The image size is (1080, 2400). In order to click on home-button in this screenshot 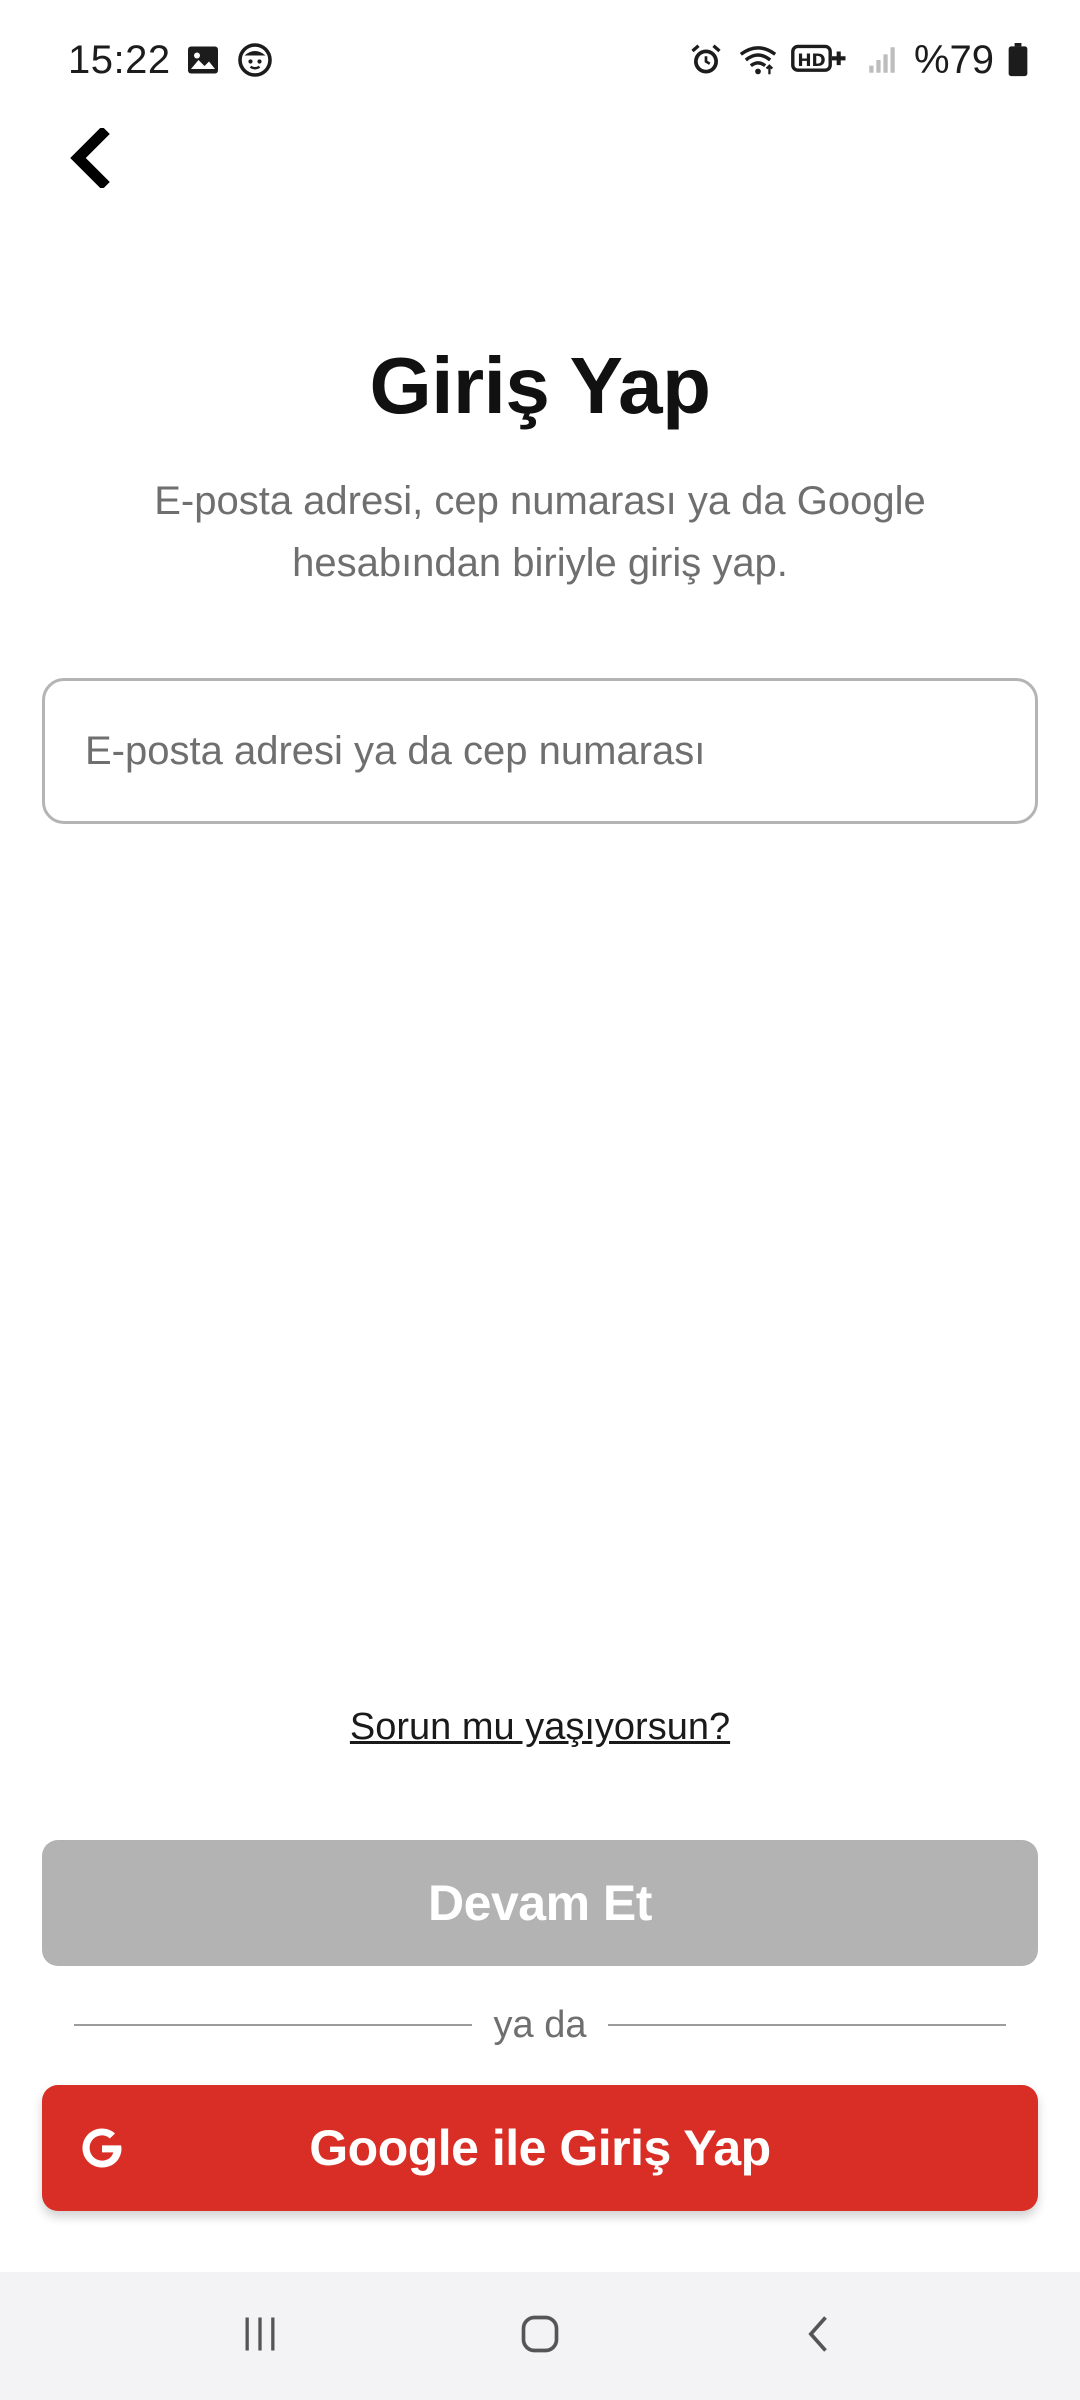, I will do `click(540, 2336)`.